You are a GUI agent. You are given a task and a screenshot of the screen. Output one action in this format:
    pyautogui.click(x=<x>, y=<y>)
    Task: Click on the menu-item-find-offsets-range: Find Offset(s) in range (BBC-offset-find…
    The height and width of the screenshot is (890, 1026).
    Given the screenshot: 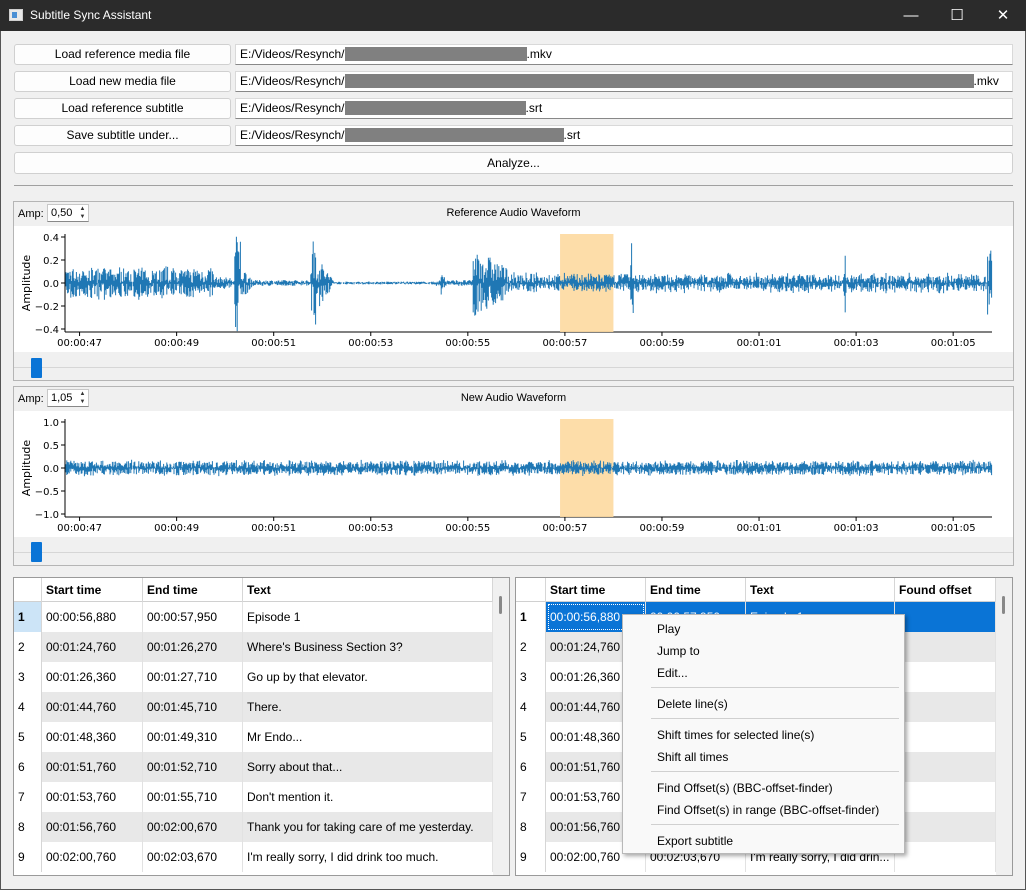 What is the action you would take?
    pyautogui.click(x=768, y=810)
    